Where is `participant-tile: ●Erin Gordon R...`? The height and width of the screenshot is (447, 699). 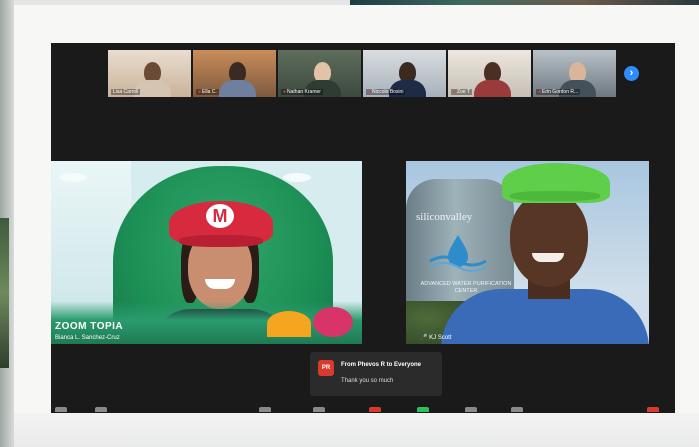
participant-tile: ●Erin Gordon R... is located at coordinates (574, 73).